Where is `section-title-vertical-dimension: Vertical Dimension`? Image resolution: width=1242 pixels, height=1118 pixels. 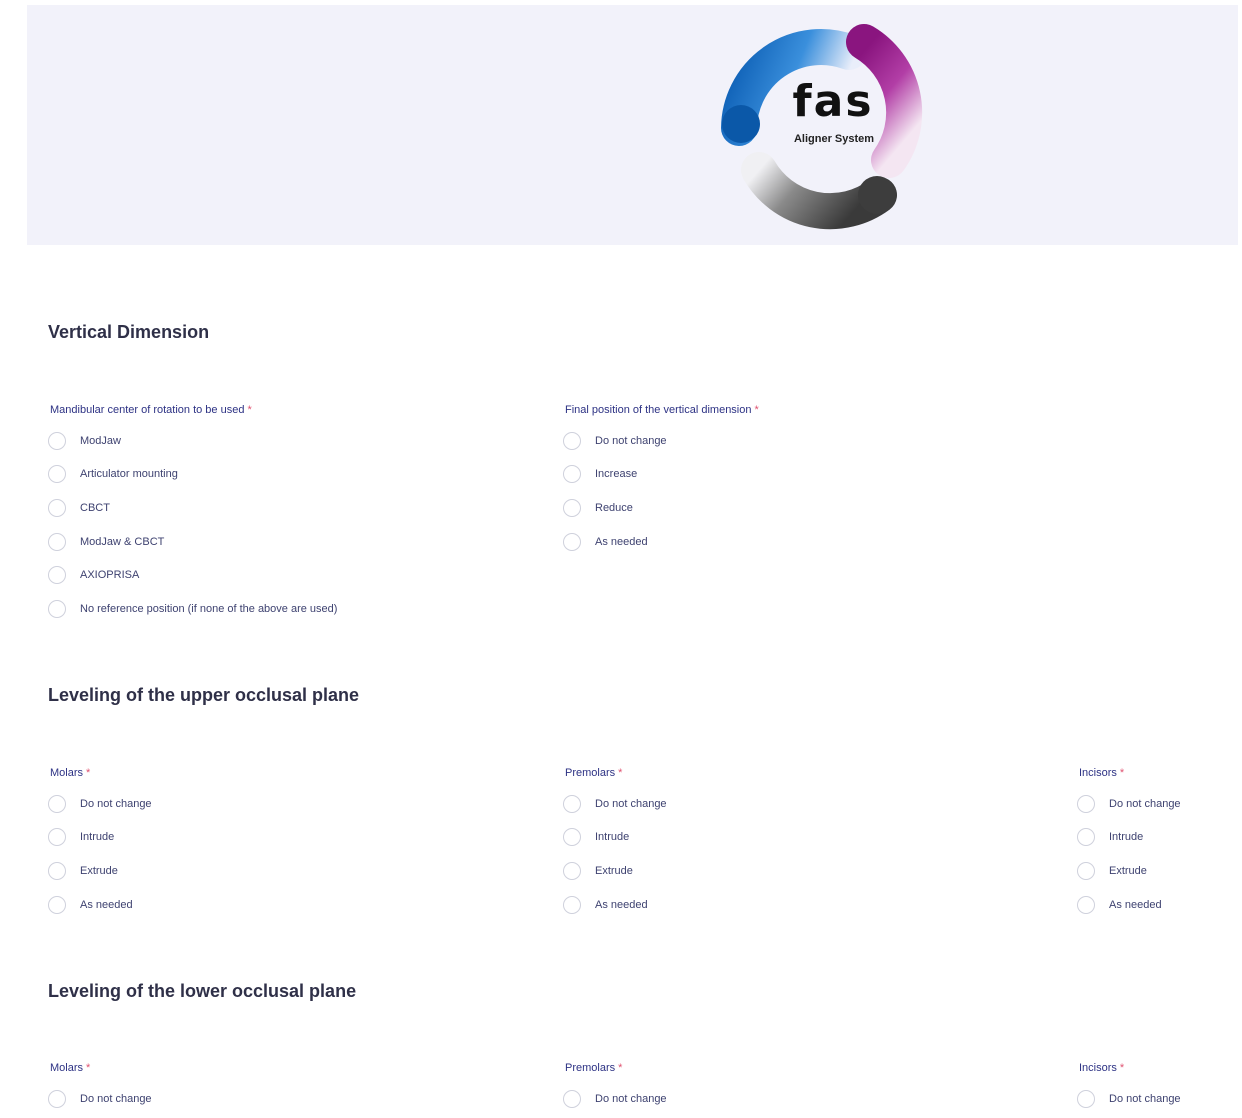
section-title-vertical-dimension: Vertical Dimension is located at coordinates (129, 332).